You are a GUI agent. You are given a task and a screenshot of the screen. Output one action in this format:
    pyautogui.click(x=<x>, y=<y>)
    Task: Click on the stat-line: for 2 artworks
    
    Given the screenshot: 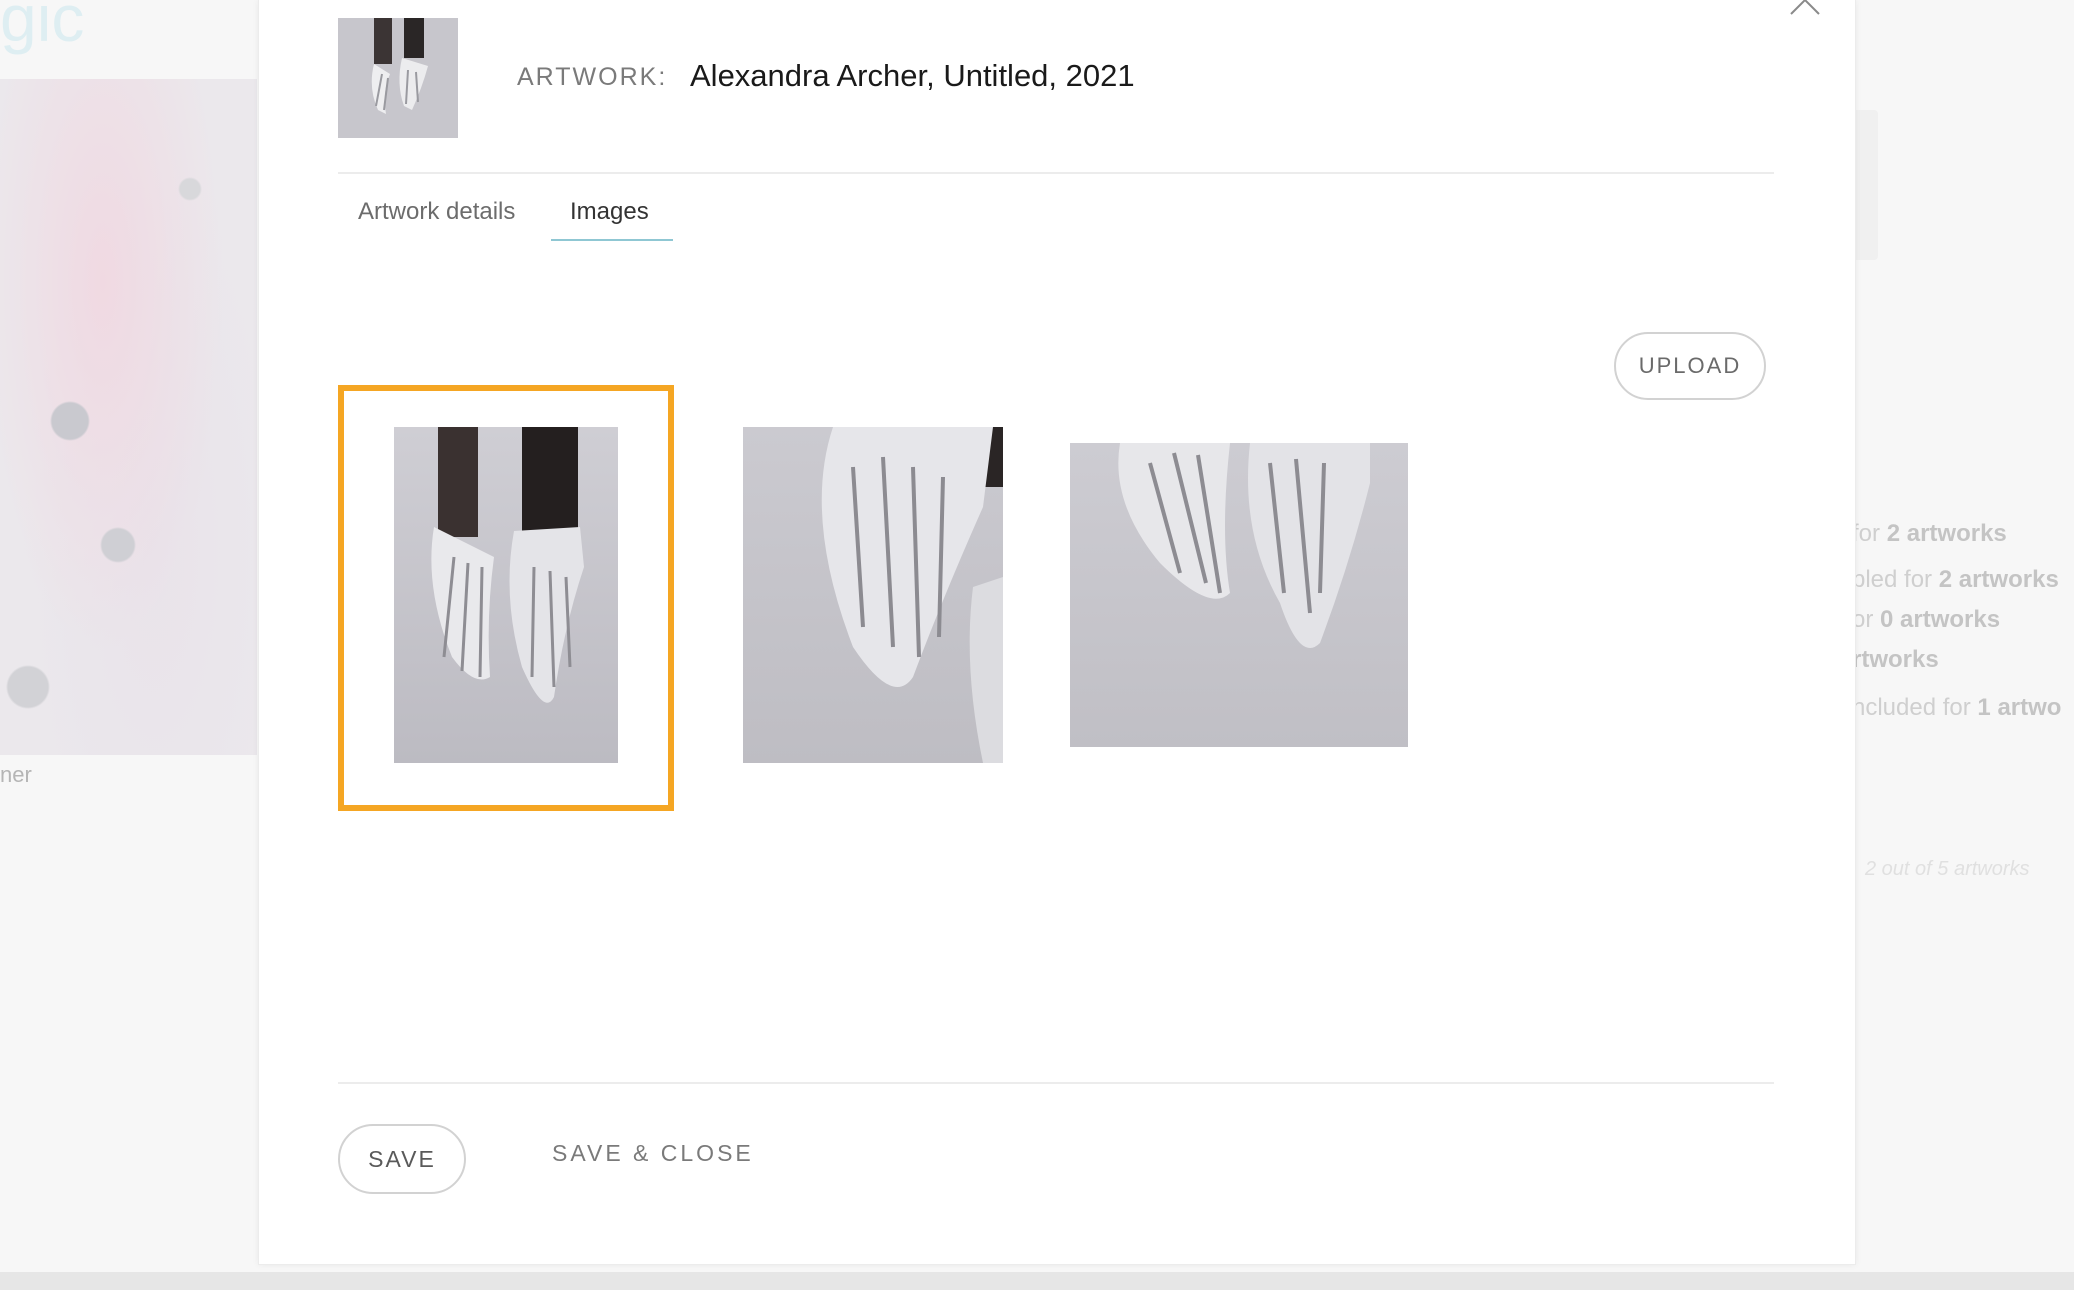 What is the action you would take?
    pyautogui.click(x=1929, y=533)
    